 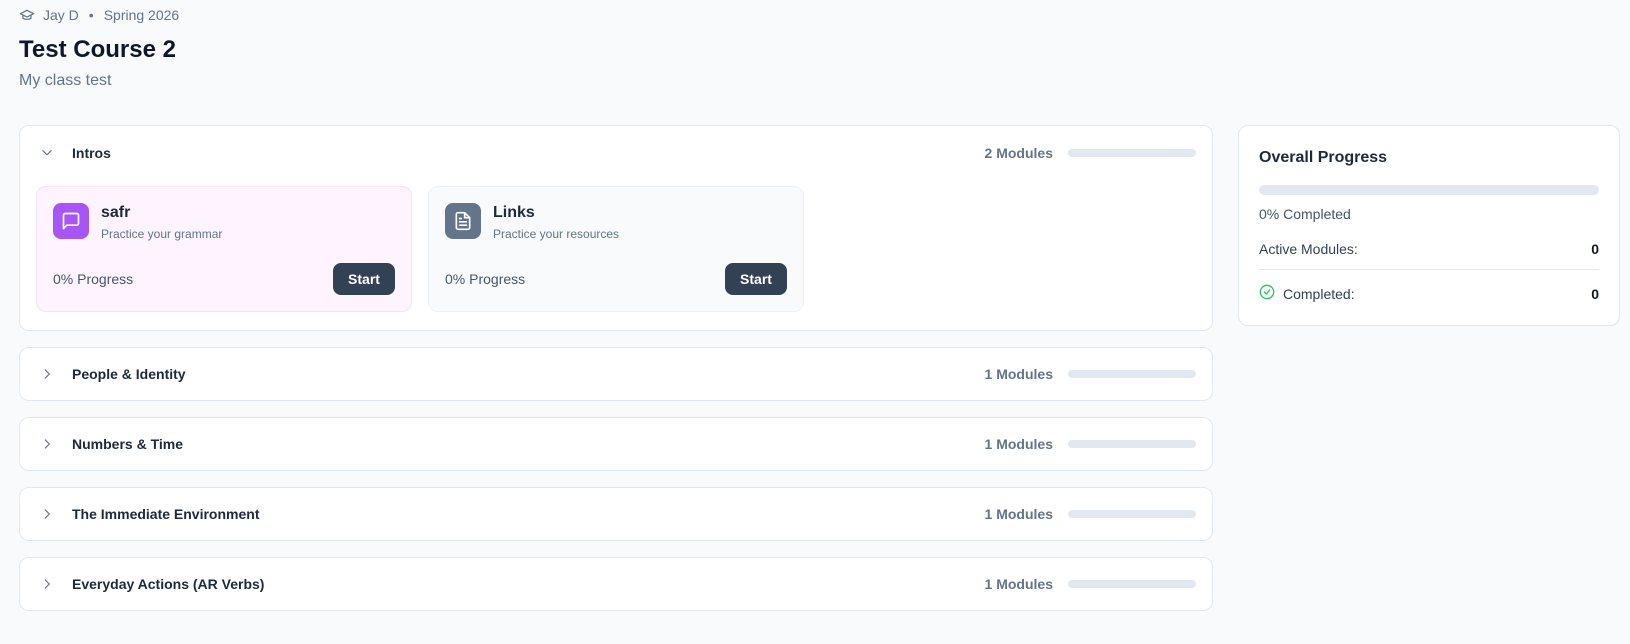 I want to click on chat-bubble-icon, so click(x=71, y=221).